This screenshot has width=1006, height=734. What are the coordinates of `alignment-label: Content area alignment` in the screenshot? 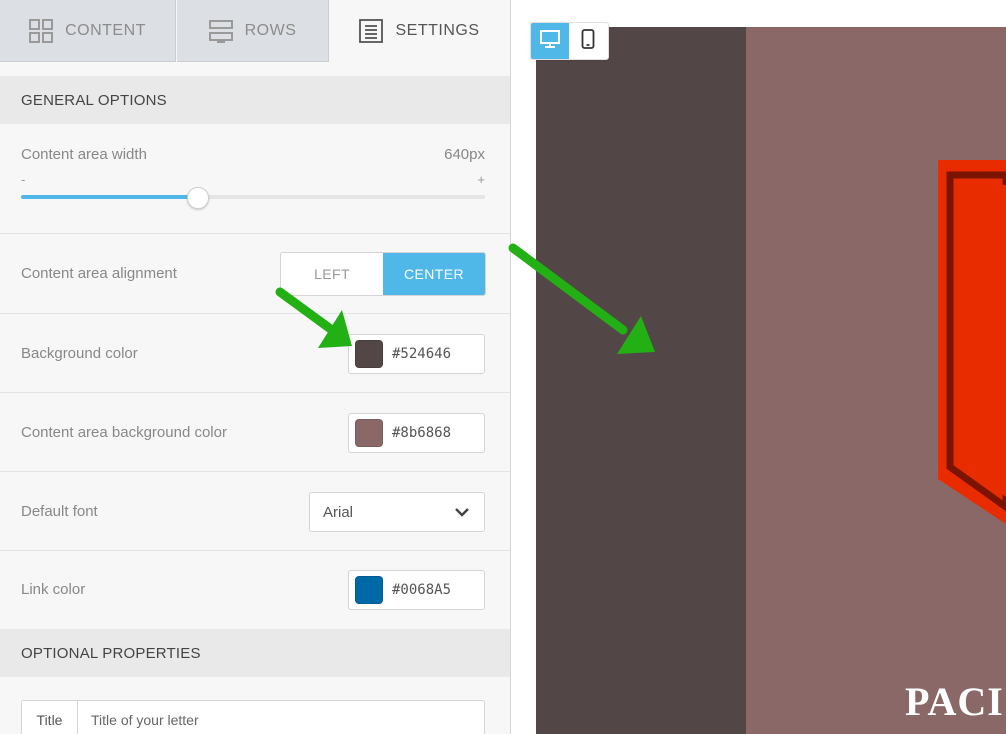 It's located at (99, 273).